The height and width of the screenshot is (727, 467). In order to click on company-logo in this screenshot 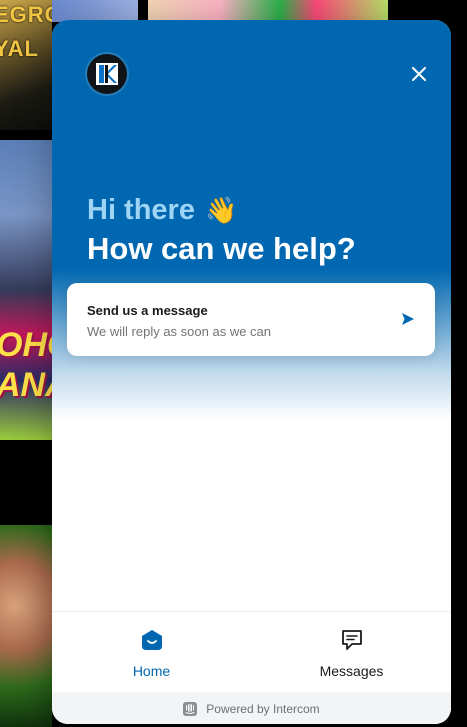, I will do `click(107, 74)`.